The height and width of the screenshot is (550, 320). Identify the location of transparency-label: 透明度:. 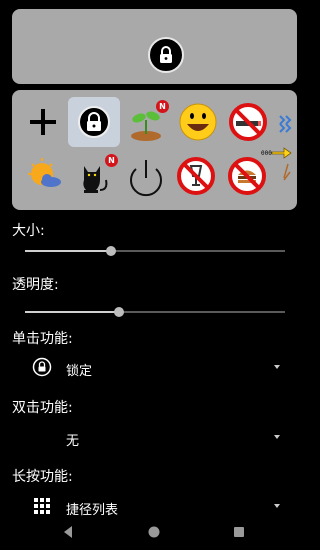
(35, 285).